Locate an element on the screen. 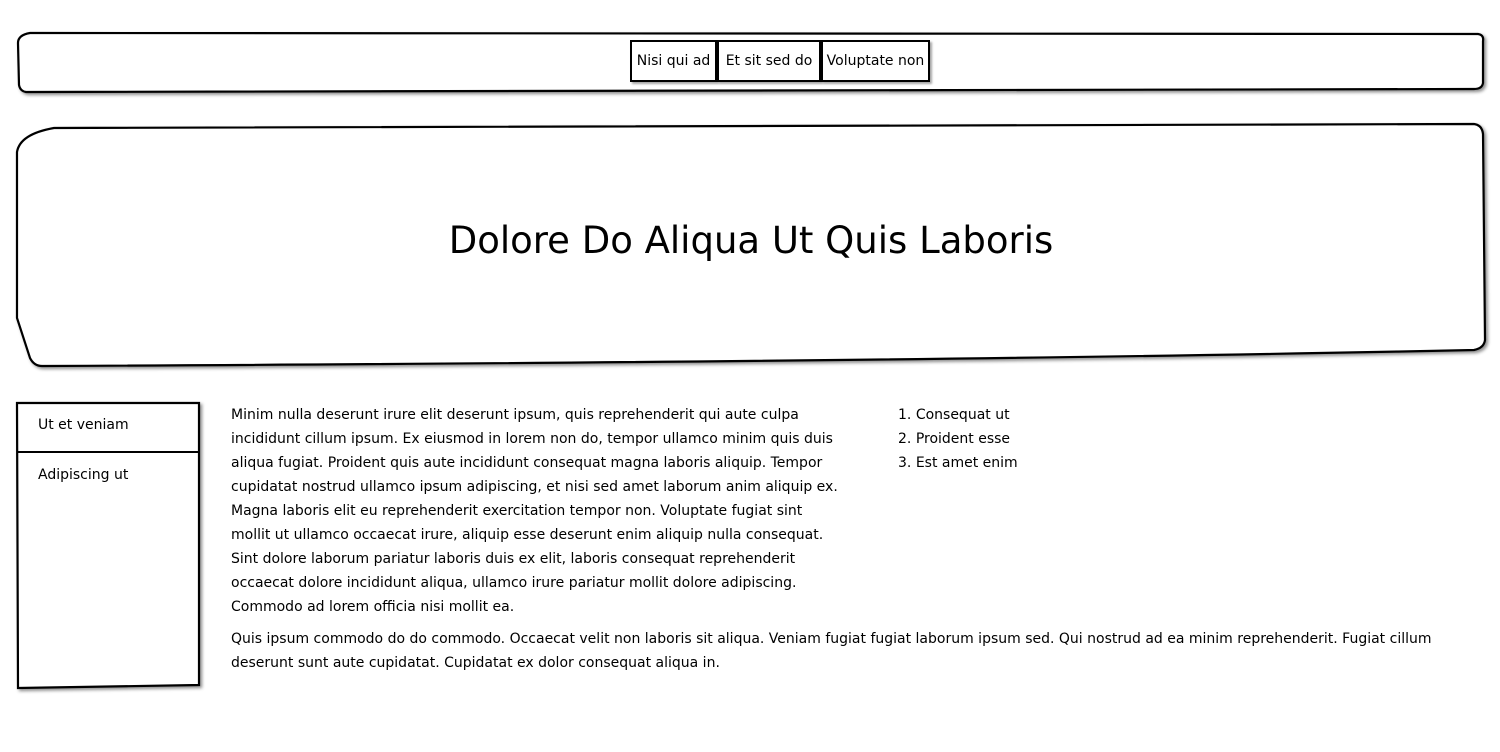  sidebar-item-label: Adipiscing ut is located at coordinates (83, 475).